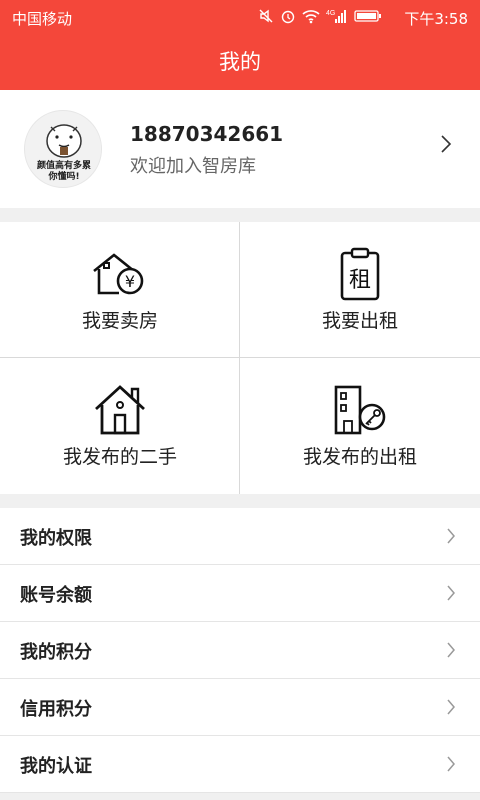 Image resolution: width=480 pixels, height=800 pixels. Describe the element at coordinates (240, 536) in the screenshot. I see `list-item-permissions: 我的权限` at that location.